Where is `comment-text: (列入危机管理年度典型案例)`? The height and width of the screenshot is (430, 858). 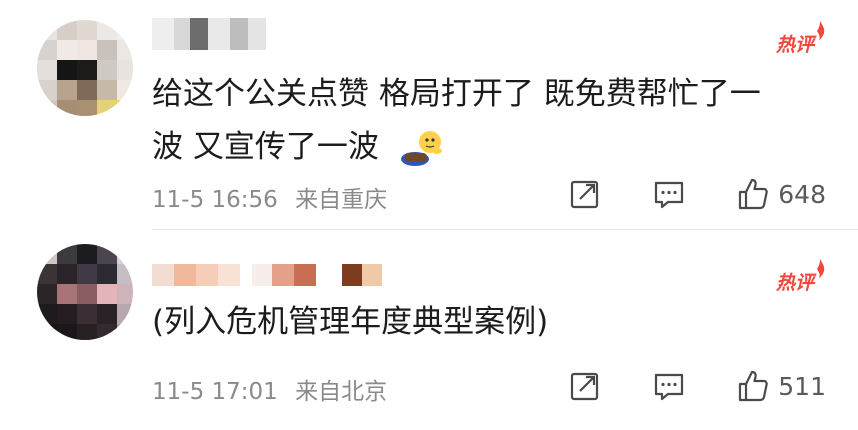 comment-text: (列入危机管理年度典型案例) is located at coordinates (487, 322).